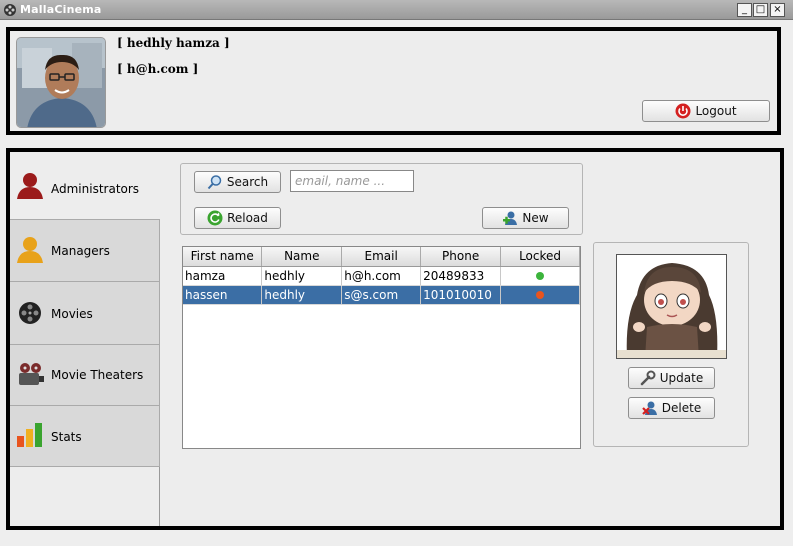 The image size is (793, 546). What do you see at coordinates (461, 295) in the screenshot?
I see `cell-phone: 101010010` at bounding box center [461, 295].